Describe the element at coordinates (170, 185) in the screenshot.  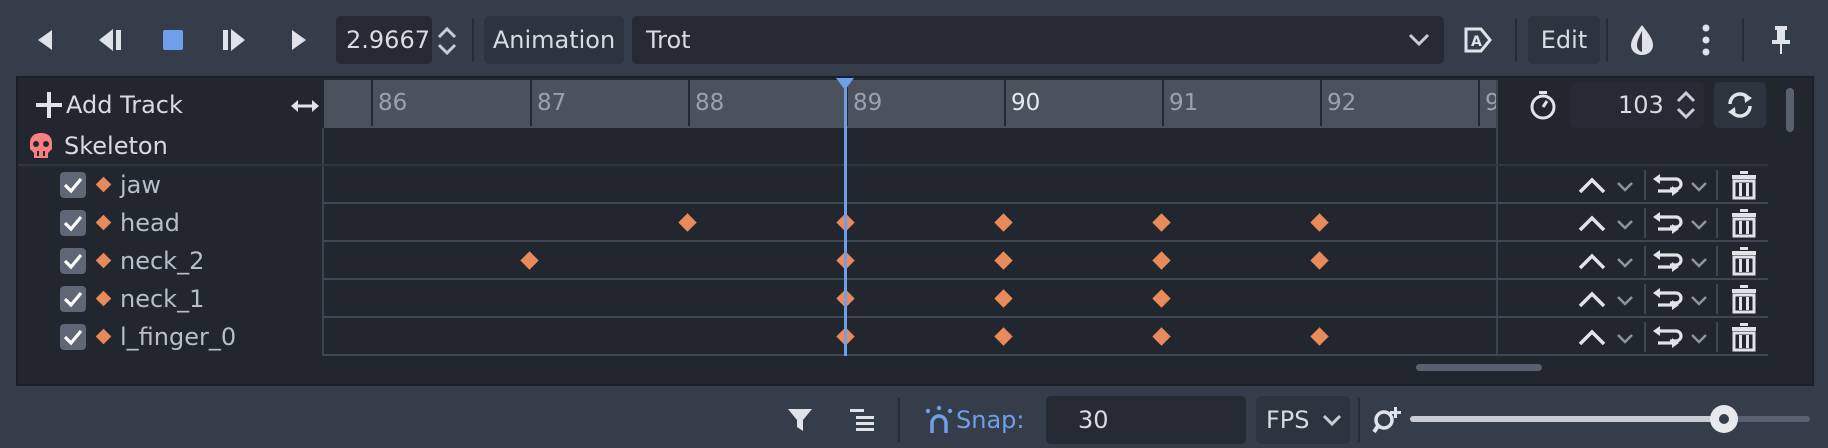
I see `track-row: jaw` at that location.